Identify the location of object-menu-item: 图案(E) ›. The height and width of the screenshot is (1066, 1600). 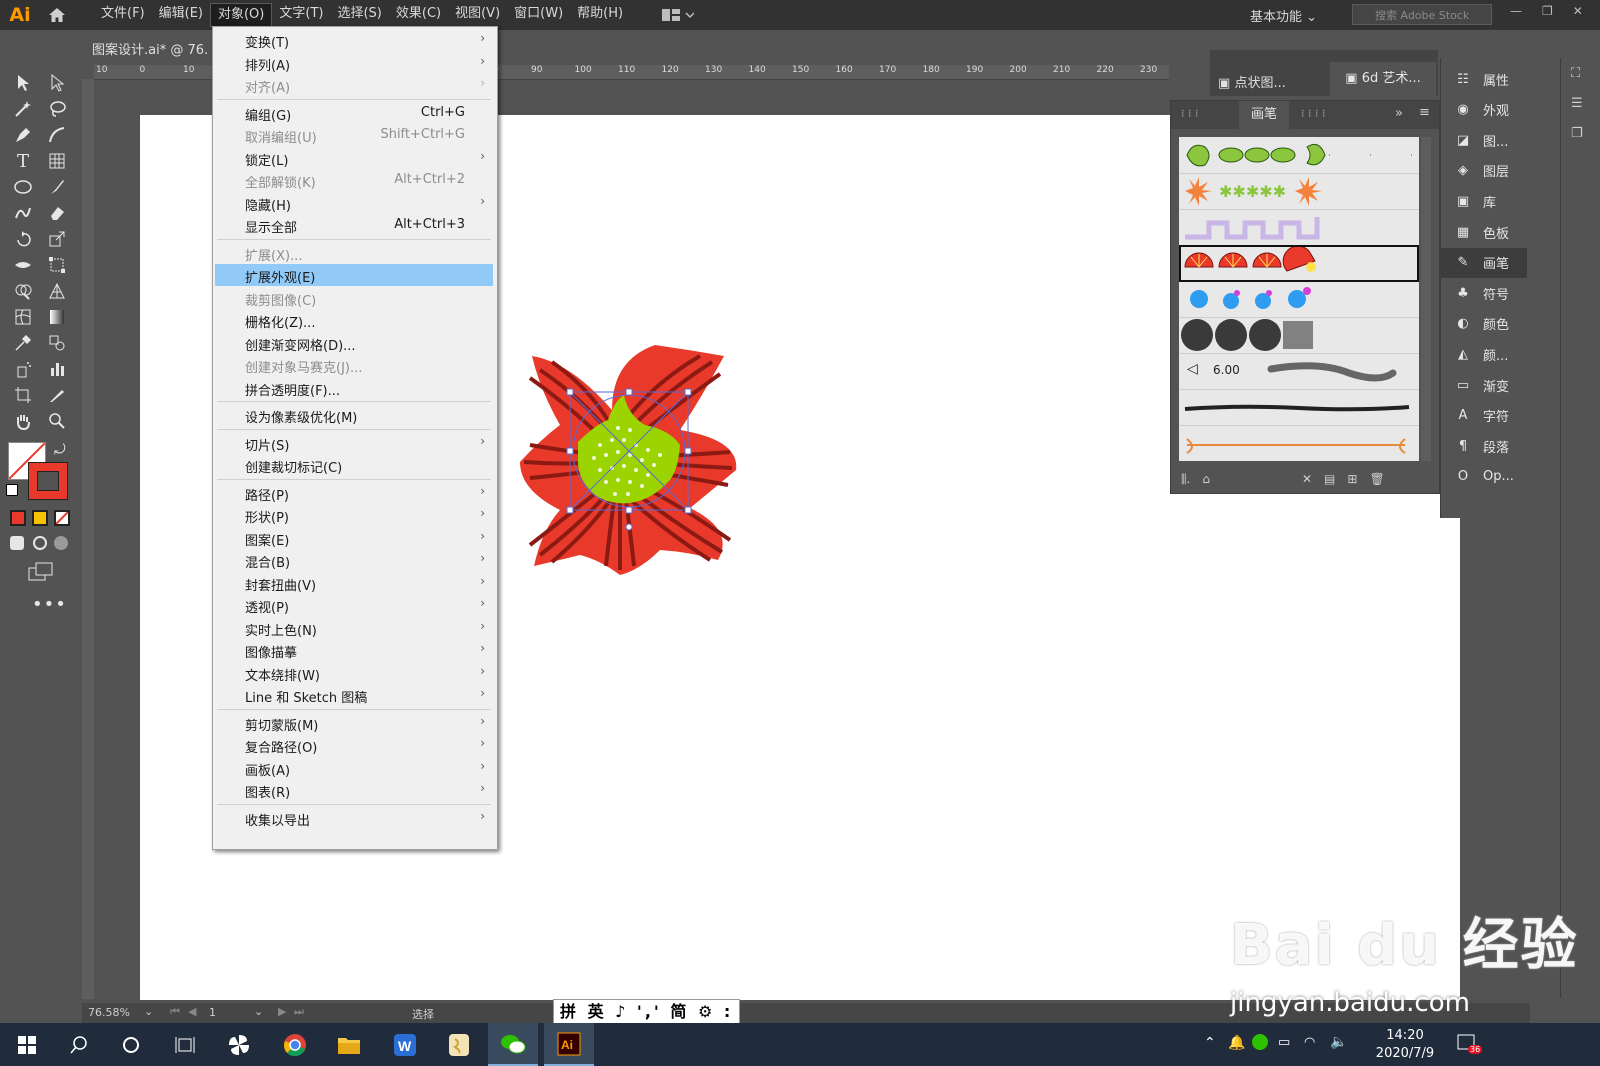
(354, 538).